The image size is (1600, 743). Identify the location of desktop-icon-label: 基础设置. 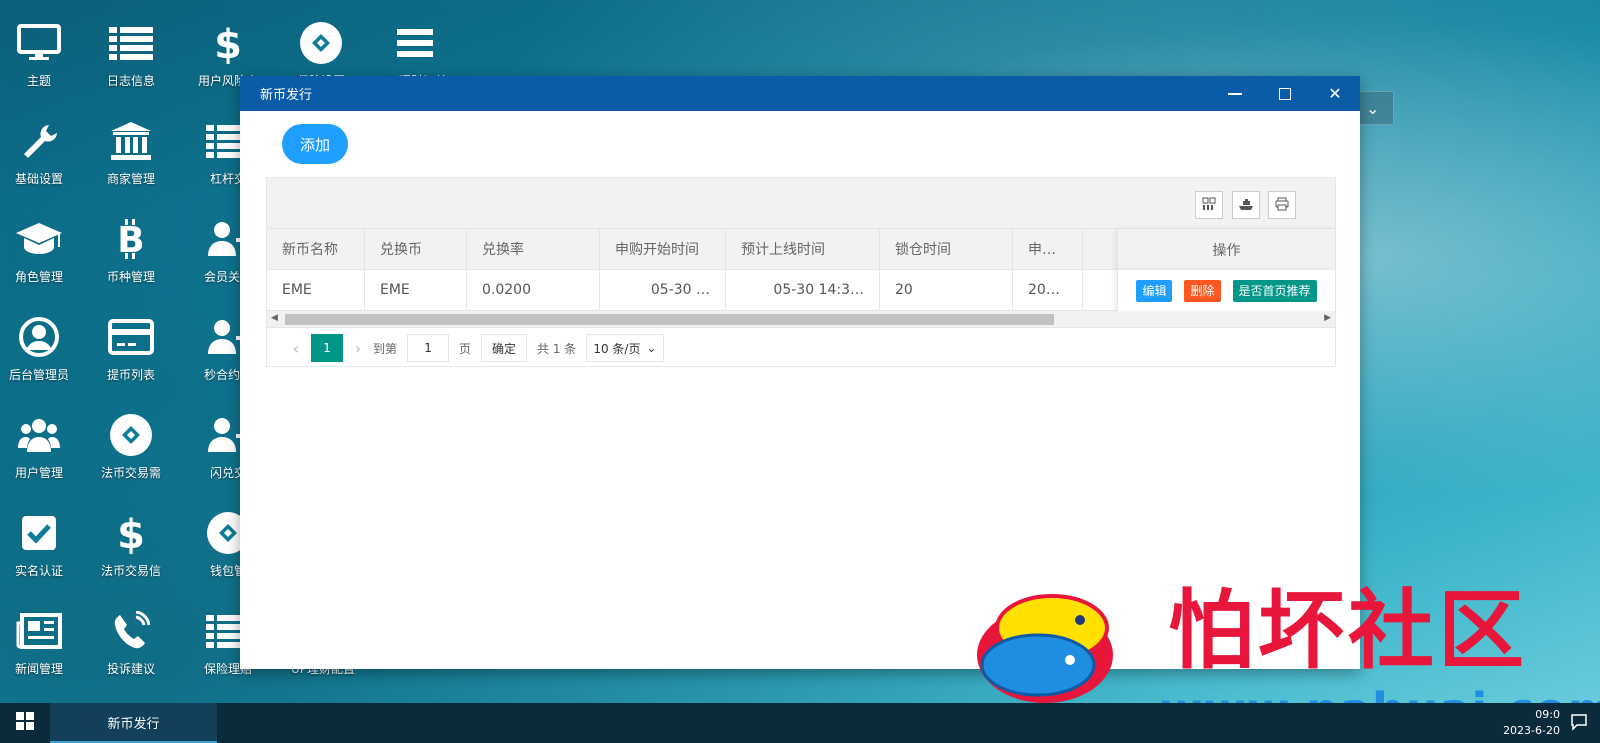
(38, 179).